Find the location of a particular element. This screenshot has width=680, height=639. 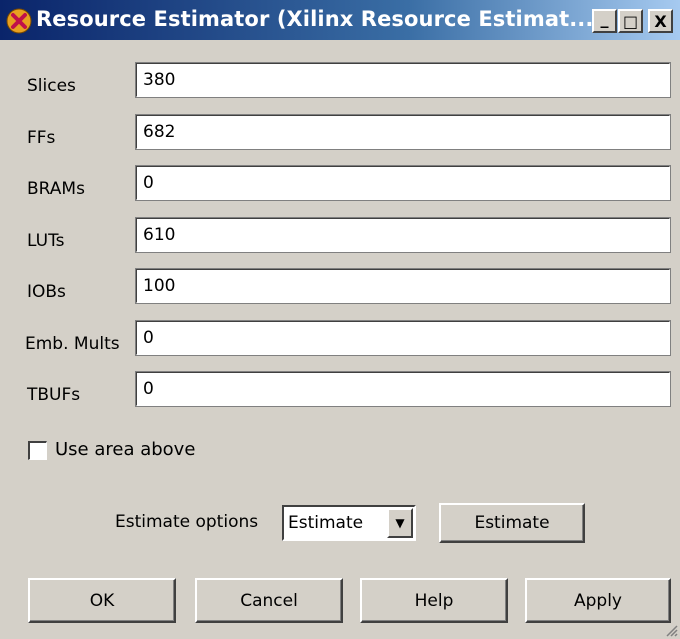

maximize-button: □ is located at coordinates (630, 21).